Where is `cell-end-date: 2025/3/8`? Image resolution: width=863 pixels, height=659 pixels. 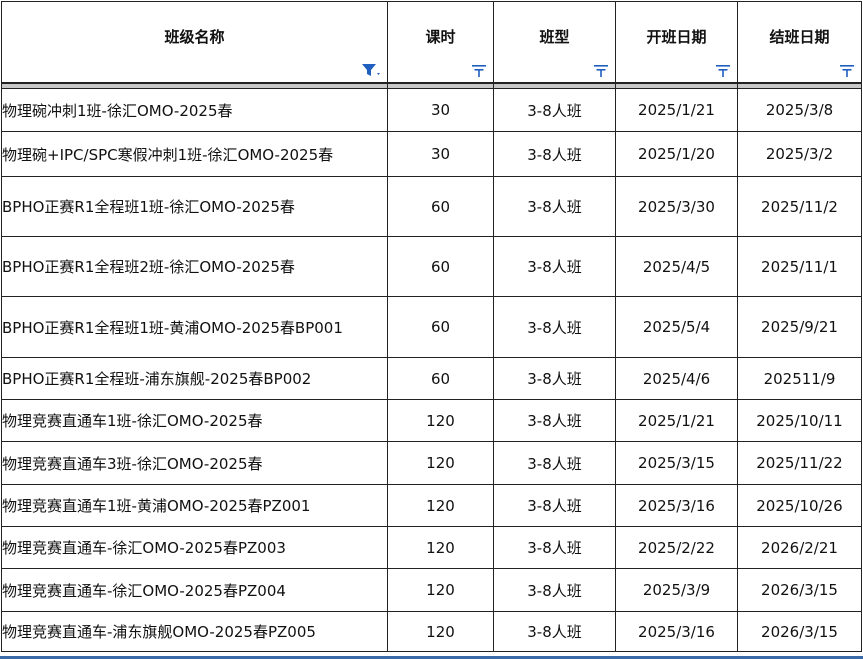
cell-end-date: 2025/3/8 is located at coordinates (799, 110).